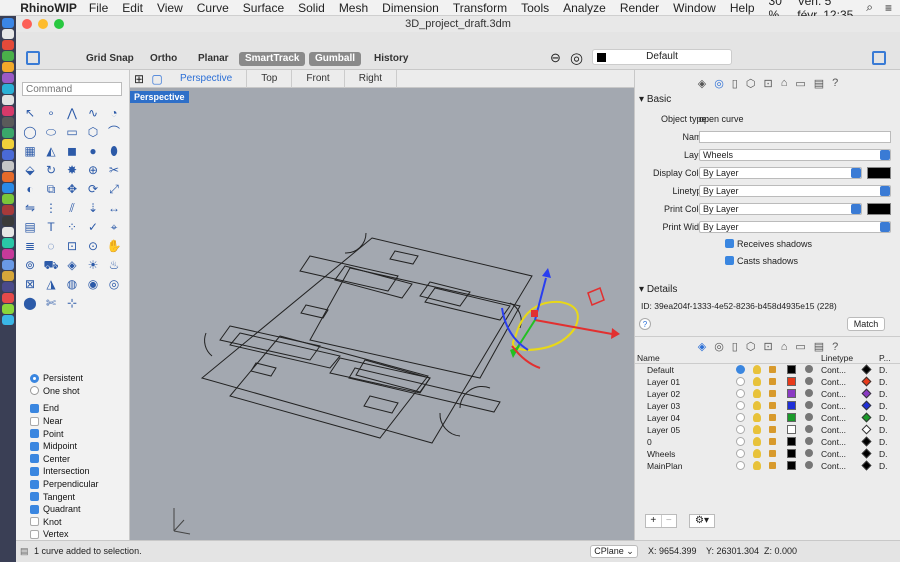 This screenshot has width=900, height=562. I want to click on planet-tool-icon: ⬤, so click(30, 303).